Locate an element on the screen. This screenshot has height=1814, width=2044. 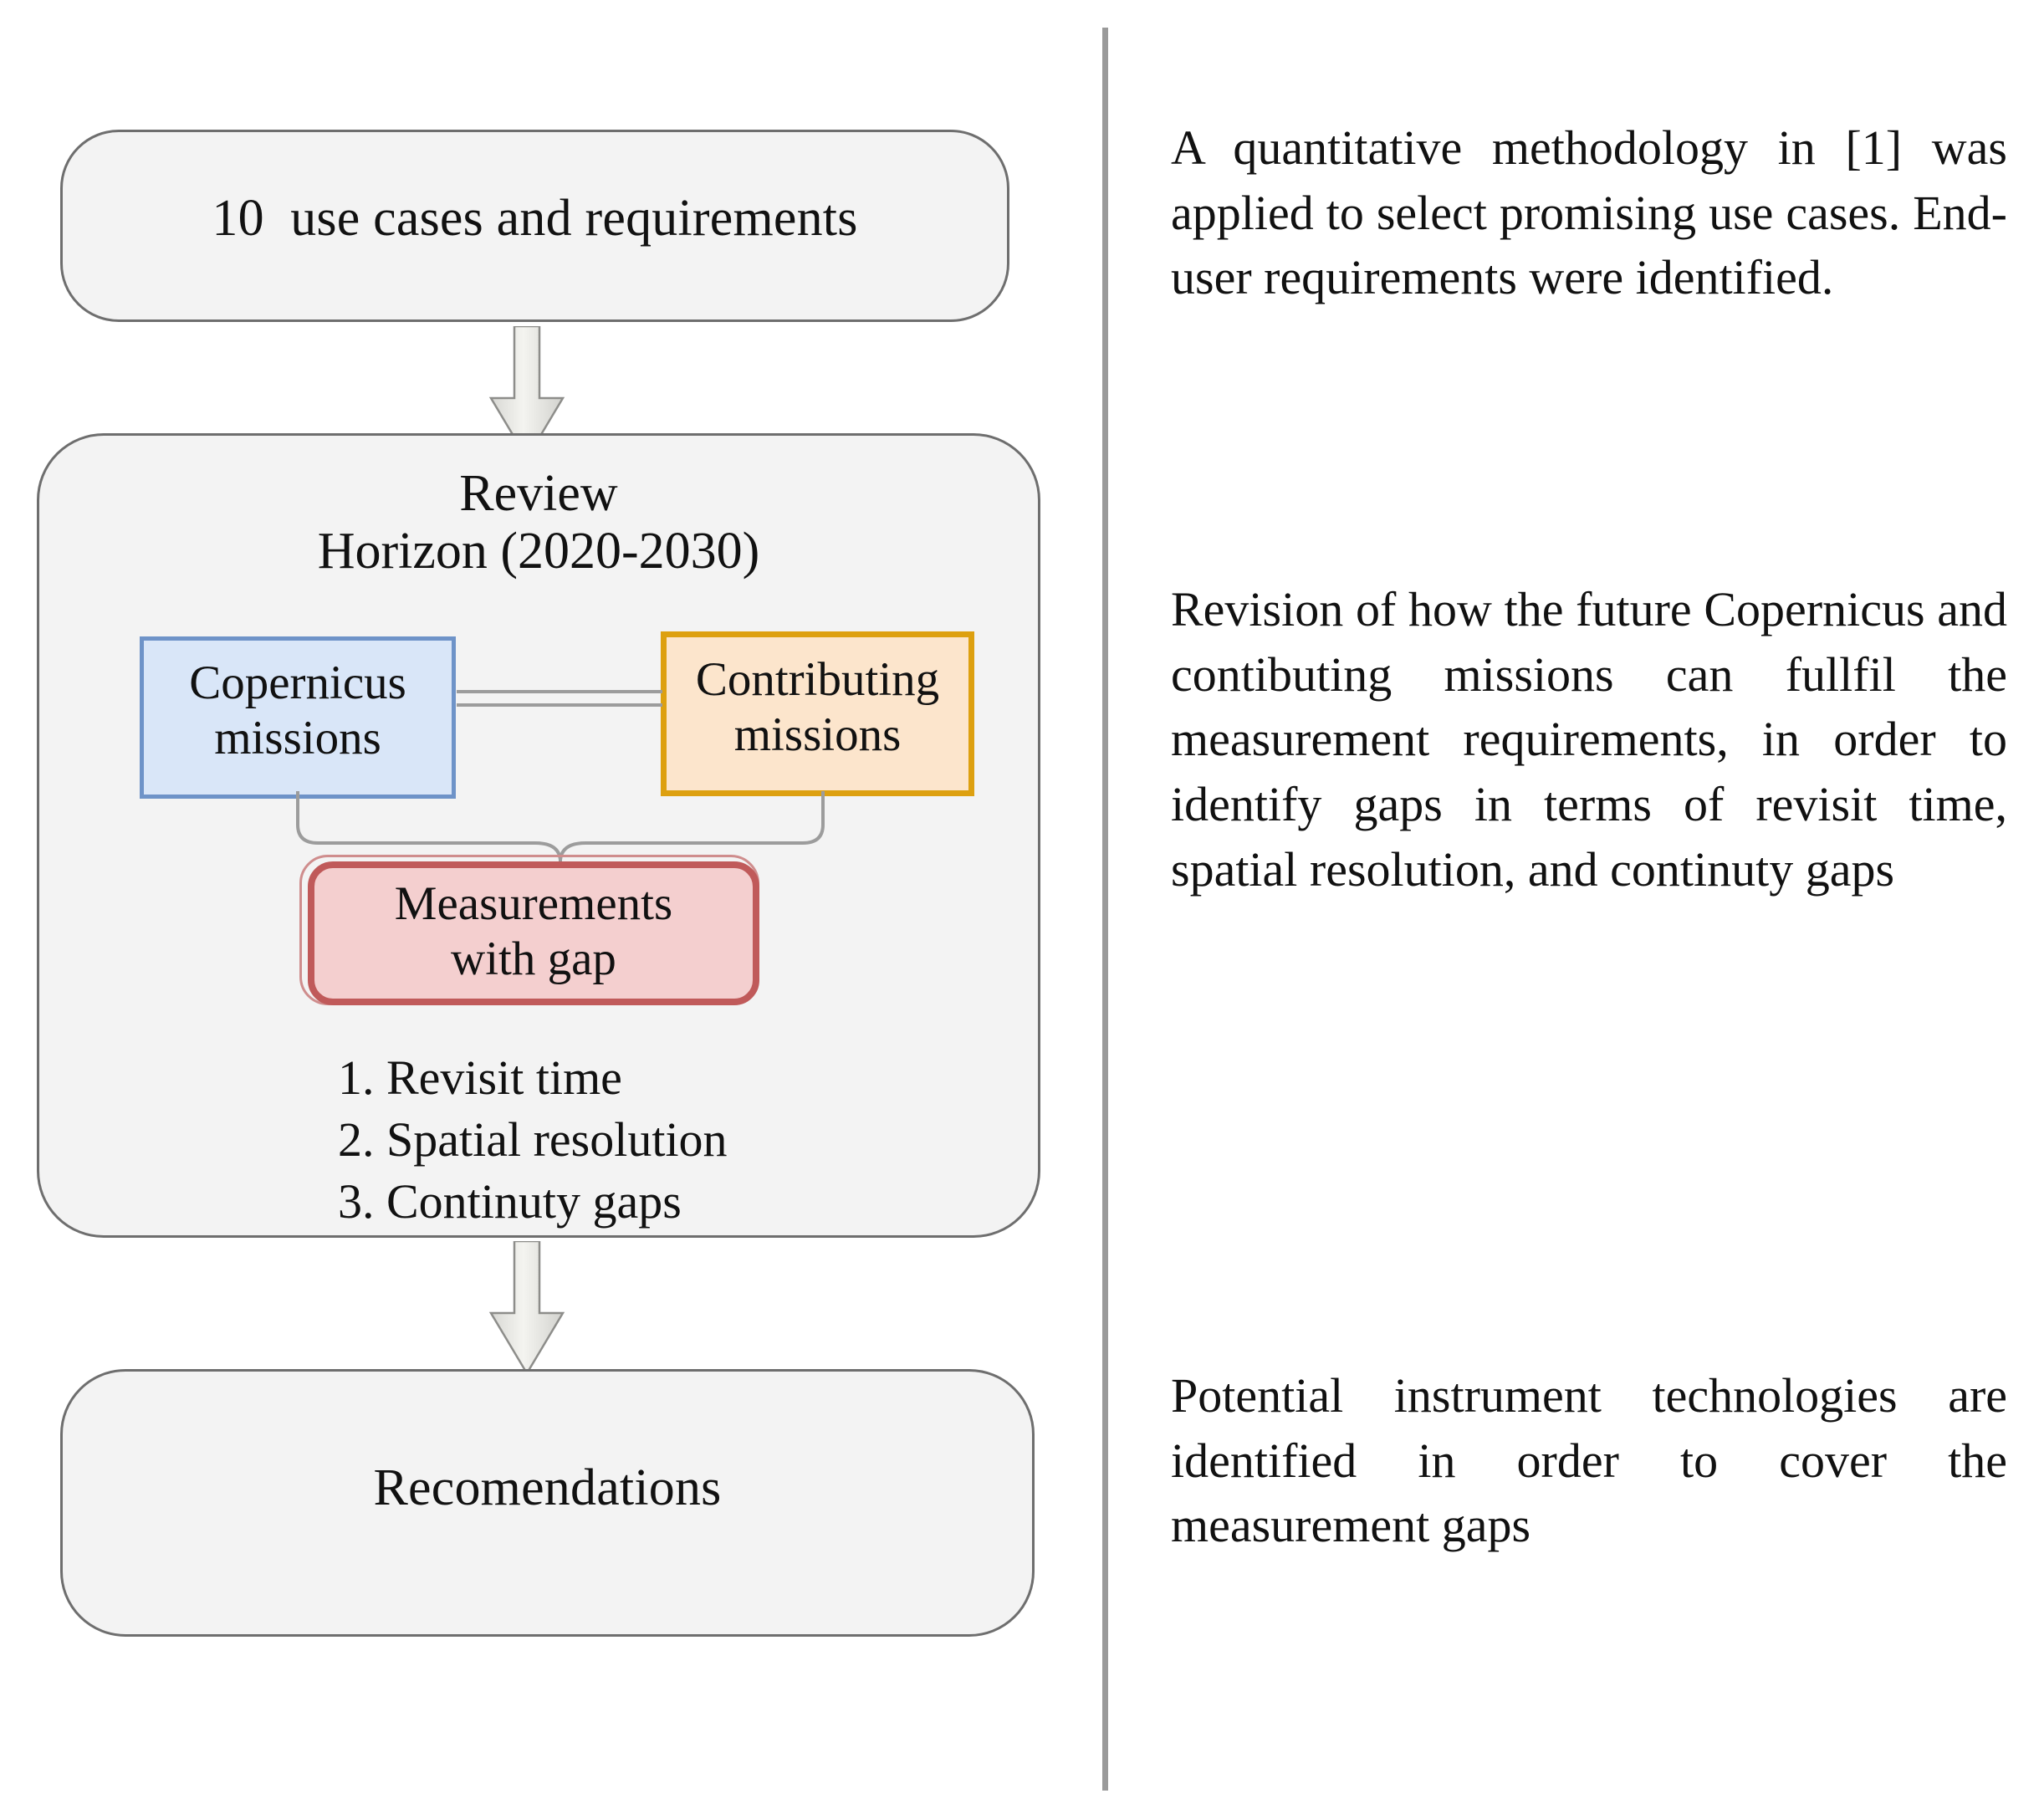
measurements-line1: Measurements is located at coordinates (533, 903).